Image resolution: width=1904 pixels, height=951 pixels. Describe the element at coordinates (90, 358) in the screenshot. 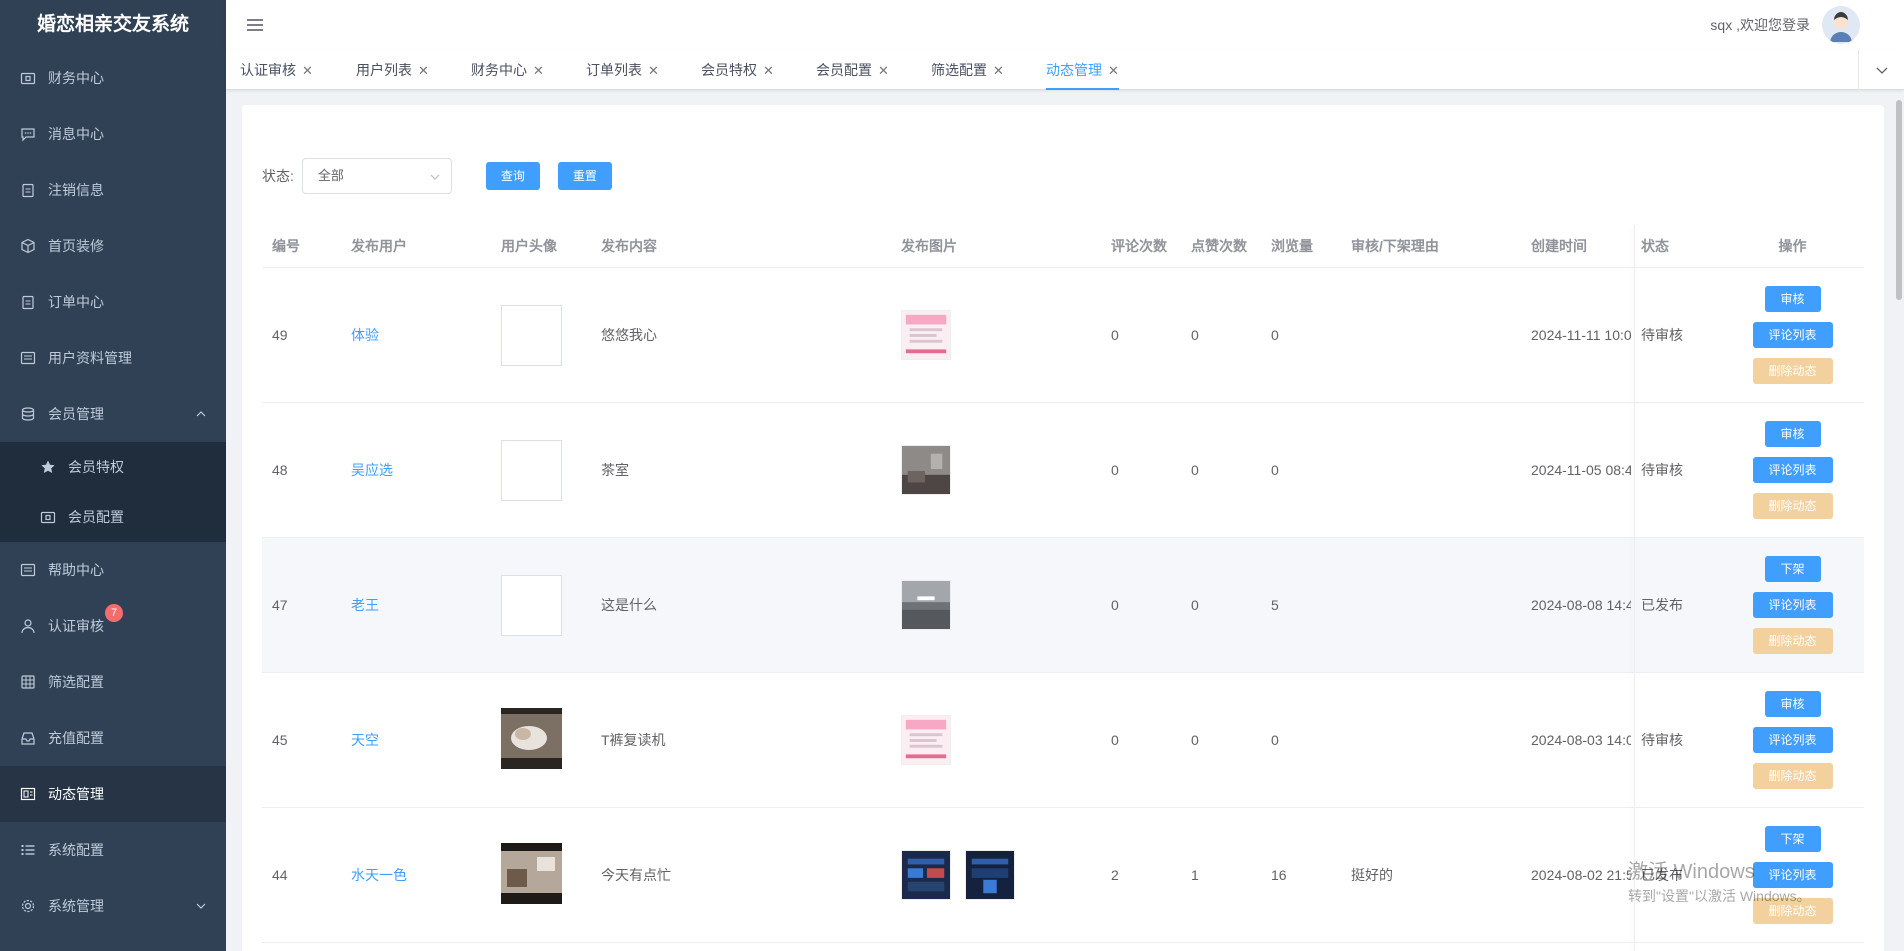

I see `sidebar-item-label: 用户资料管理` at that location.